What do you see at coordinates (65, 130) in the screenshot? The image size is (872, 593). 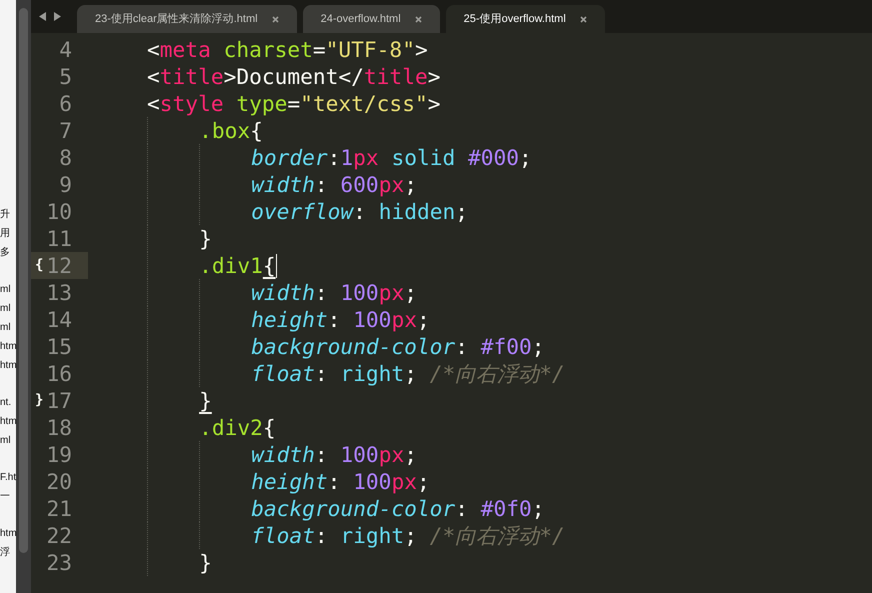 I see `line-number: 7` at bounding box center [65, 130].